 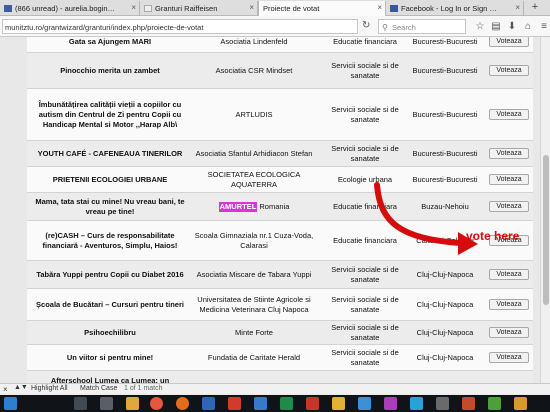 What do you see at coordinates (528, 26) in the screenshot?
I see `home-icon: ⌂` at bounding box center [528, 26].